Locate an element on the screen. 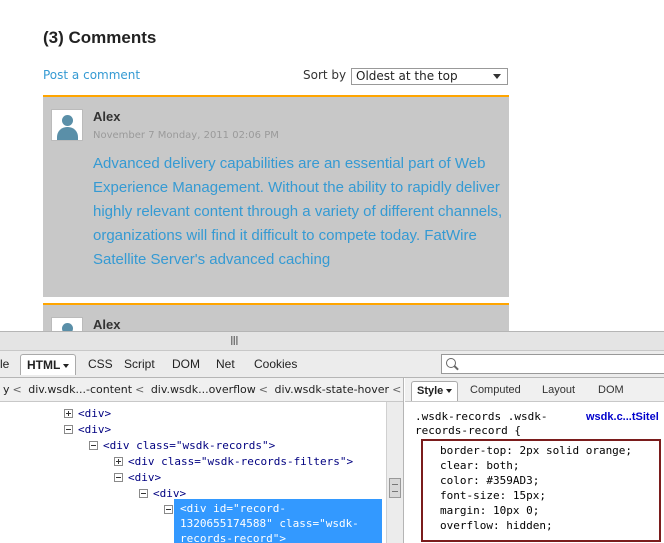  tab-style-label: Style is located at coordinates (430, 391).